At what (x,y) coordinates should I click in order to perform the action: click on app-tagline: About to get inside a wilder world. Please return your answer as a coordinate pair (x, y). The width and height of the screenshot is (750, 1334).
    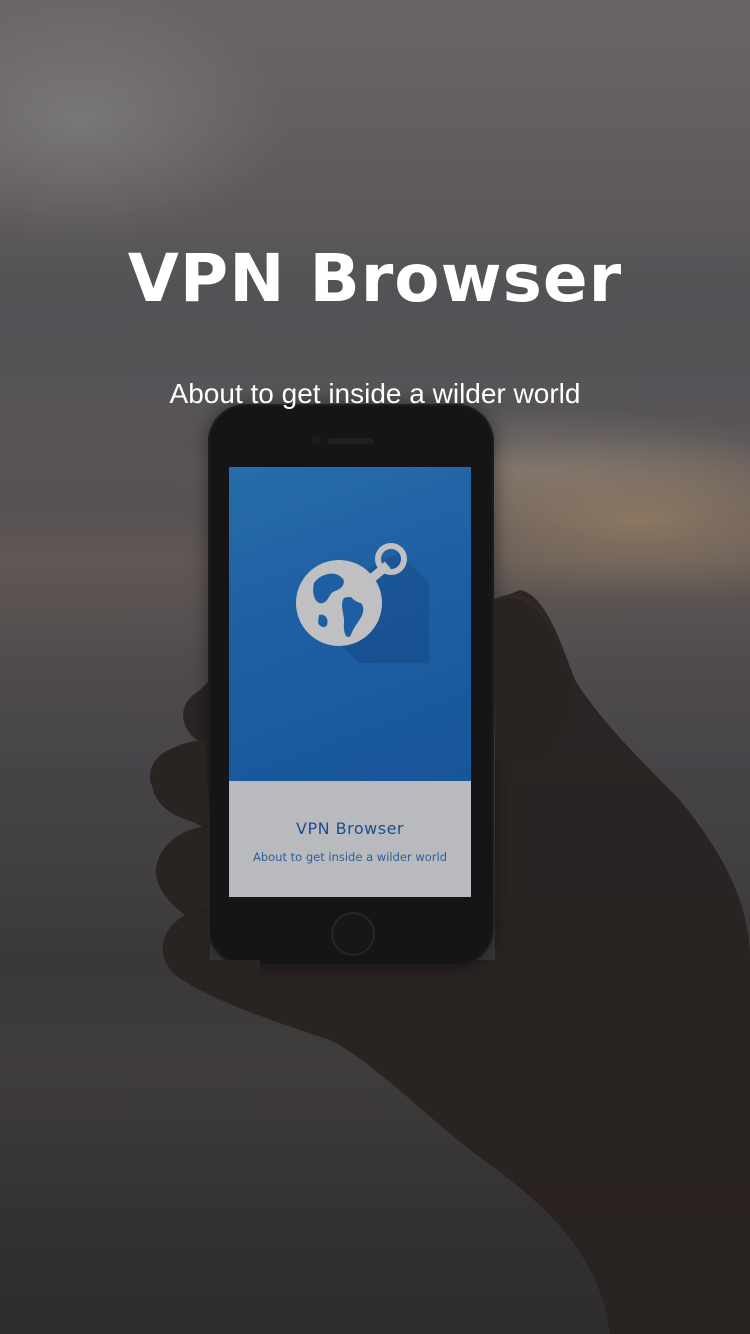
    Looking at the image, I should click on (375, 393).